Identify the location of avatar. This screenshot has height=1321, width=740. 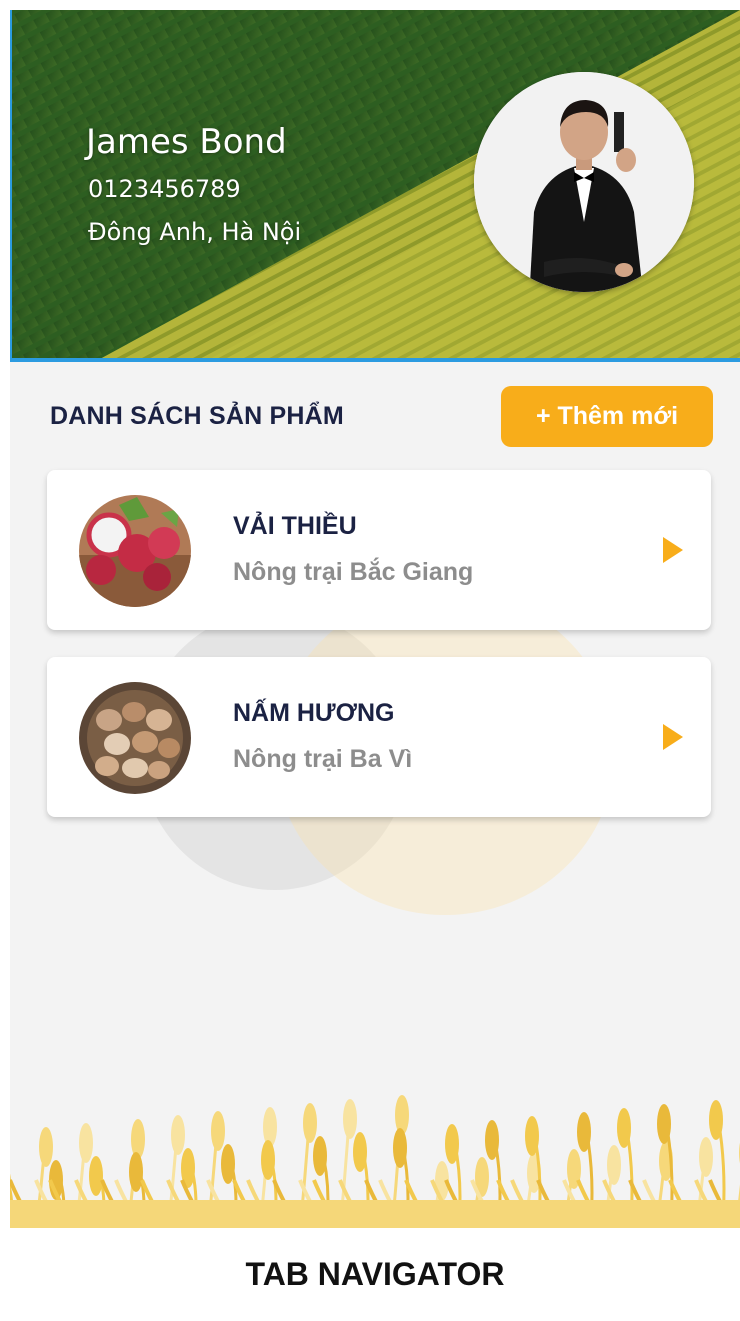
(584, 182).